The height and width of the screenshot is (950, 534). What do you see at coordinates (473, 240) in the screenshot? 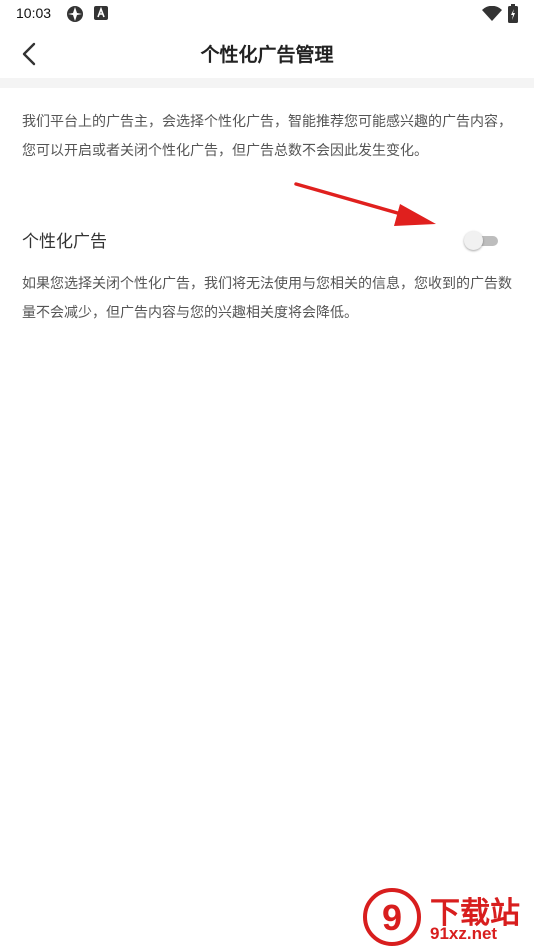
I see `toggle-thumb` at bounding box center [473, 240].